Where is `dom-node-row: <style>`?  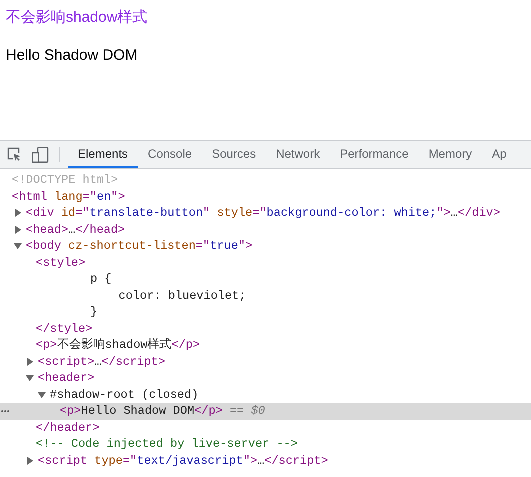
dom-node-row: <style> is located at coordinates (265, 262).